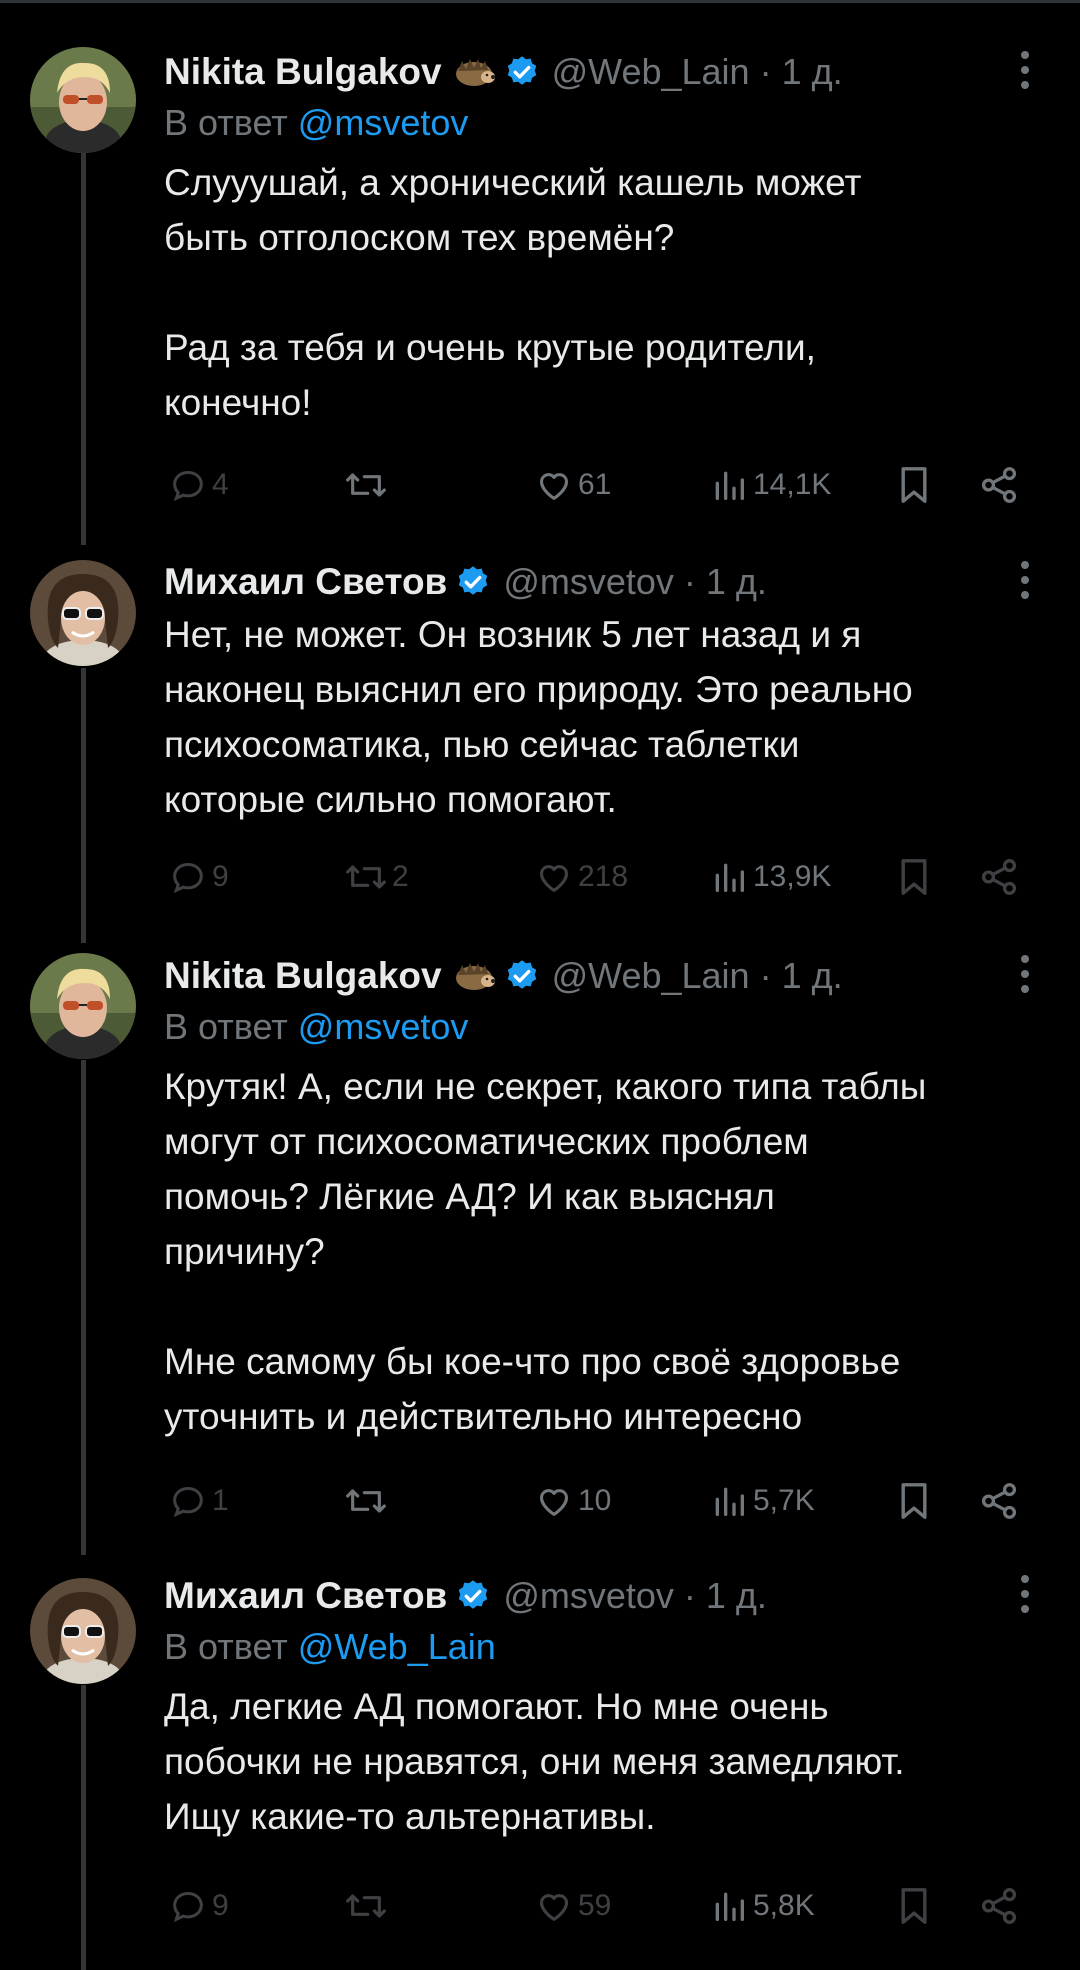 This screenshot has width=1080, height=1970. Describe the element at coordinates (595, 1905) in the screenshot. I see `like-count: 59` at that location.